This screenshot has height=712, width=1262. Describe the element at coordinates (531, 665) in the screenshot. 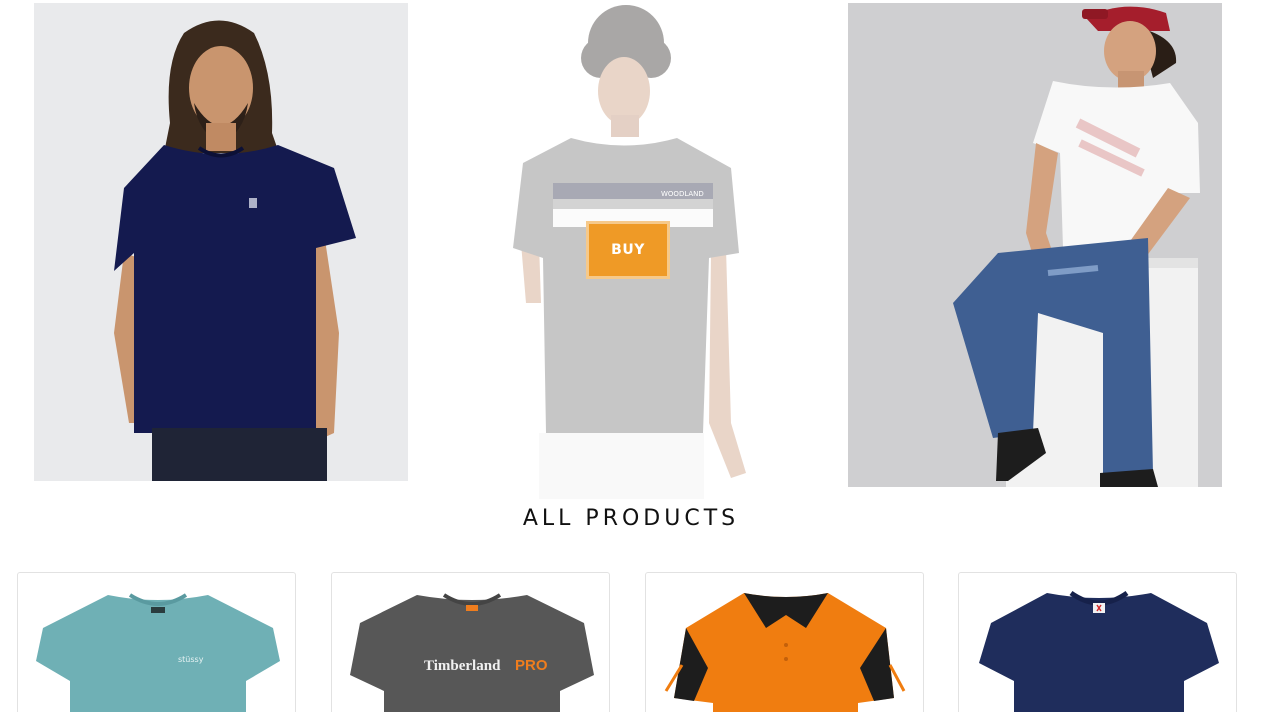

I see `pro-logo-text: PRO` at that location.